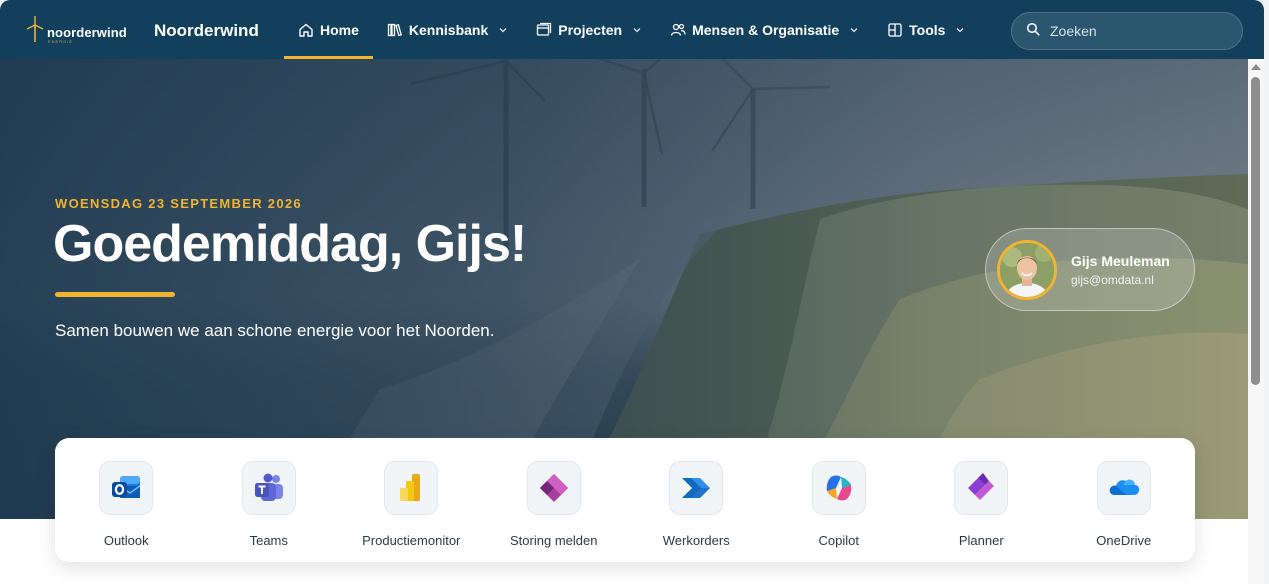 This screenshot has width=1269, height=584. I want to click on nav-label: Kennisbank, so click(448, 29).